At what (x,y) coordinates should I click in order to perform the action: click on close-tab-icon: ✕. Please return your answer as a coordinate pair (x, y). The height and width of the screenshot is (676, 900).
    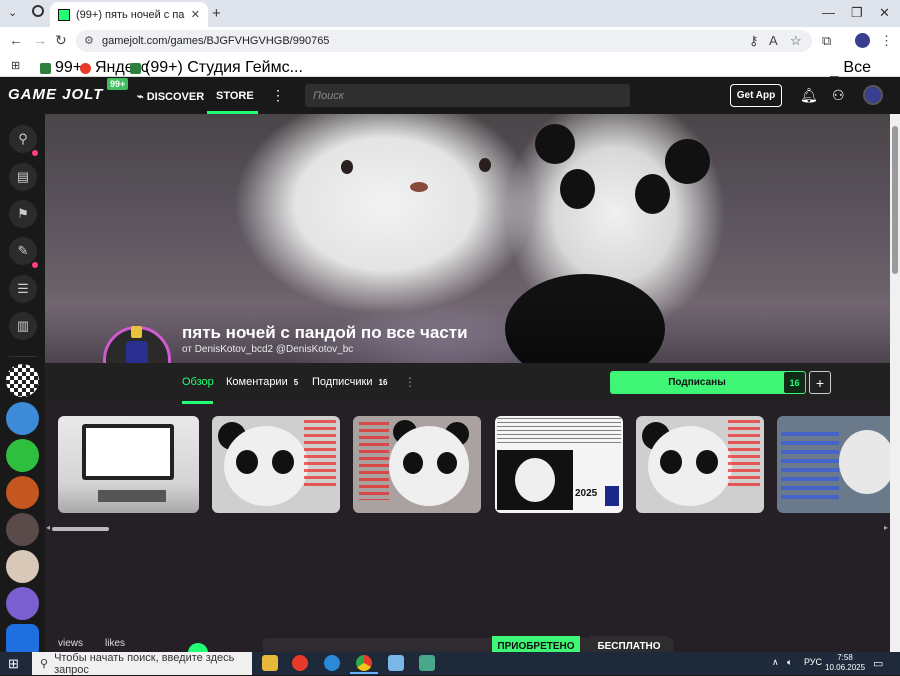
    Looking at the image, I should click on (195, 14).